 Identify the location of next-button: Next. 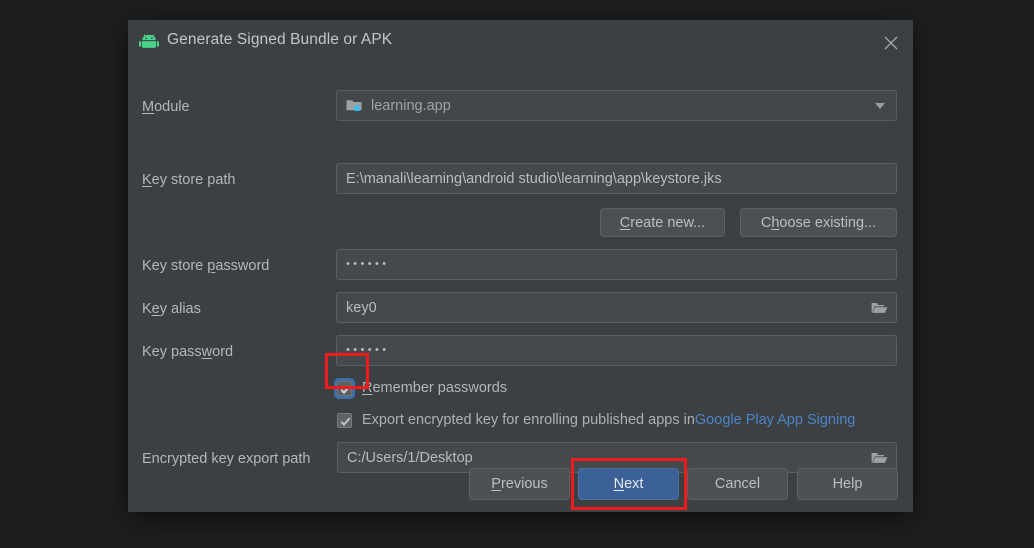
(628, 484).